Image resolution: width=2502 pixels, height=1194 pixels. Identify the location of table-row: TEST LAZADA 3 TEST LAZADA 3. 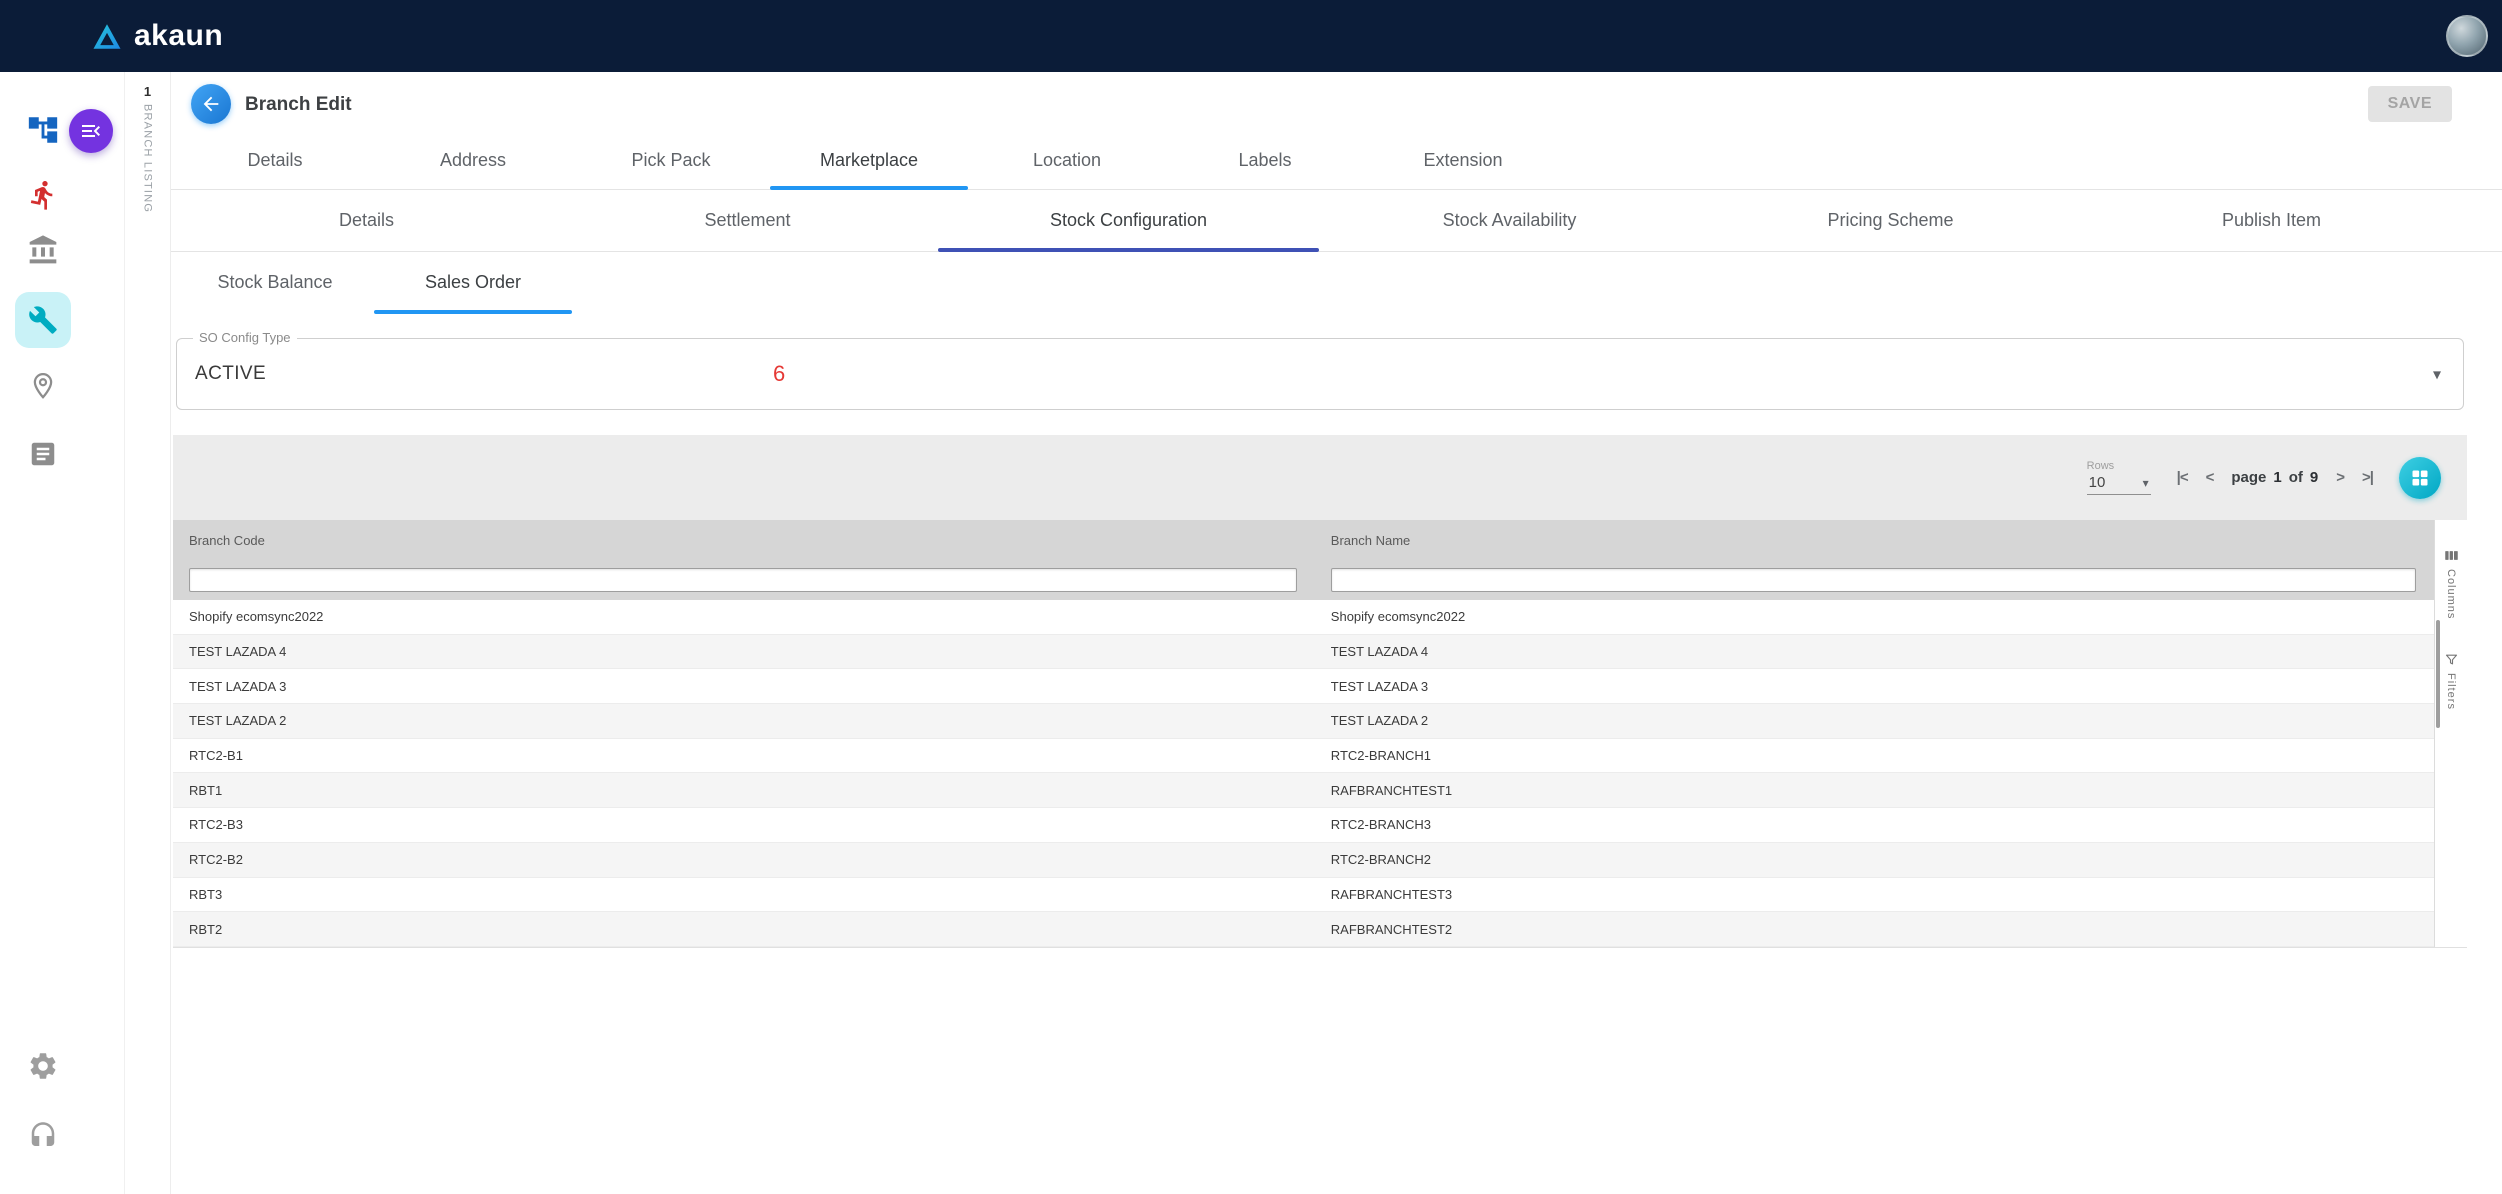
(1303, 687).